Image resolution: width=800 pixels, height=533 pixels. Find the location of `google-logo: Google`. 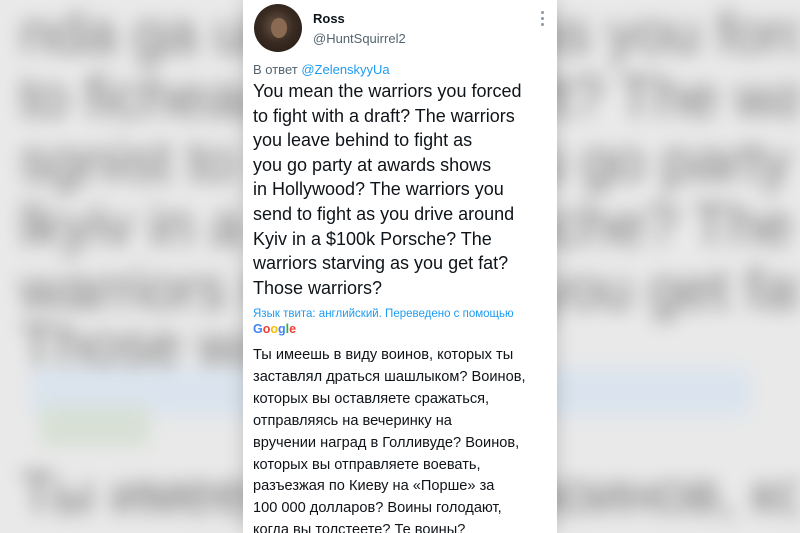

google-logo: Google is located at coordinates (275, 329).